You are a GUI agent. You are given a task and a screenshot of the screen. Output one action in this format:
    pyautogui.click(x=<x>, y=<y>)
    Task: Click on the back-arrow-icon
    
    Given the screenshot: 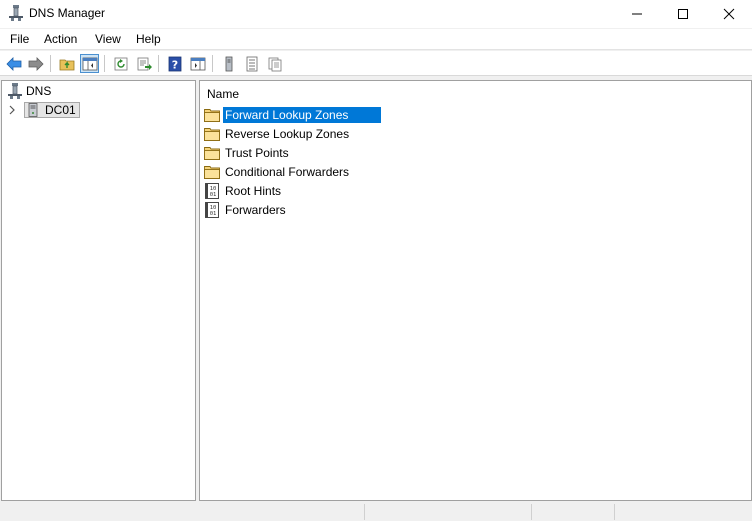 What is the action you would take?
    pyautogui.click(x=13, y=63)
    